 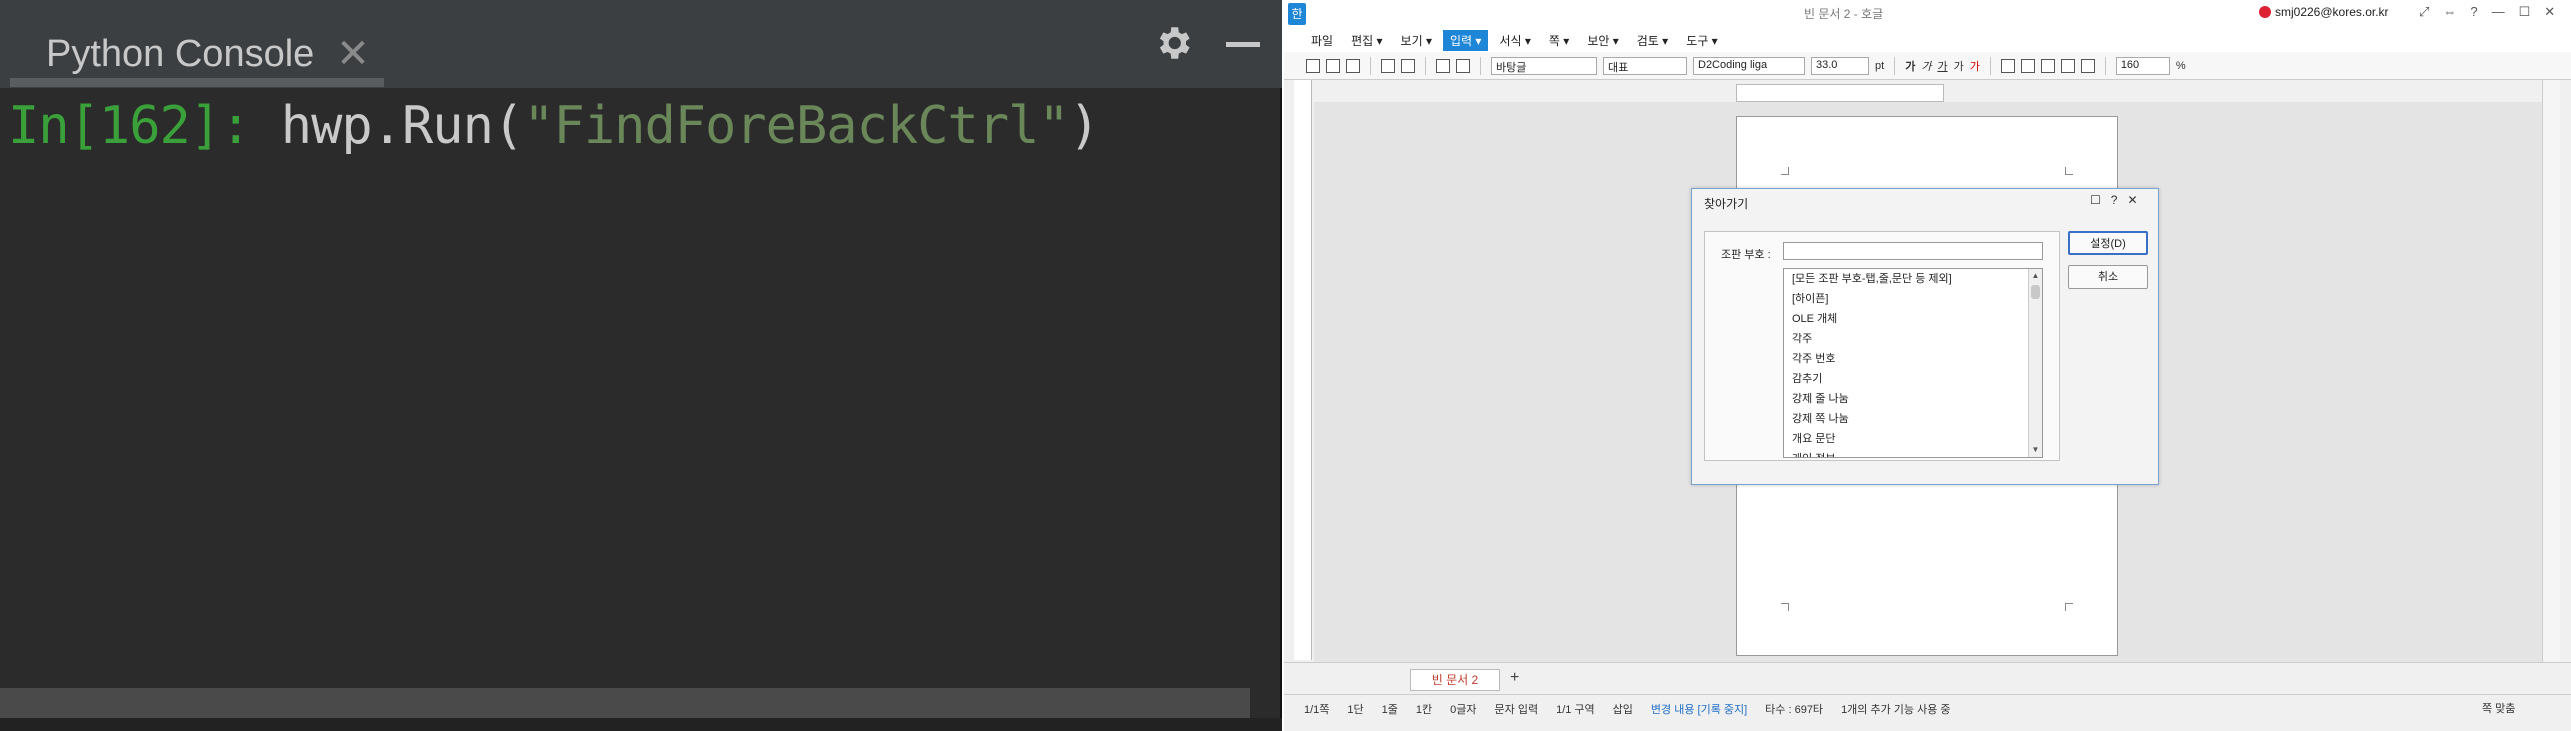 What do you see at coordinates (2035, 363) in the screenshot?
I see `list-scrollbar: ▲ ▼` at bounding box center [2035, 363].